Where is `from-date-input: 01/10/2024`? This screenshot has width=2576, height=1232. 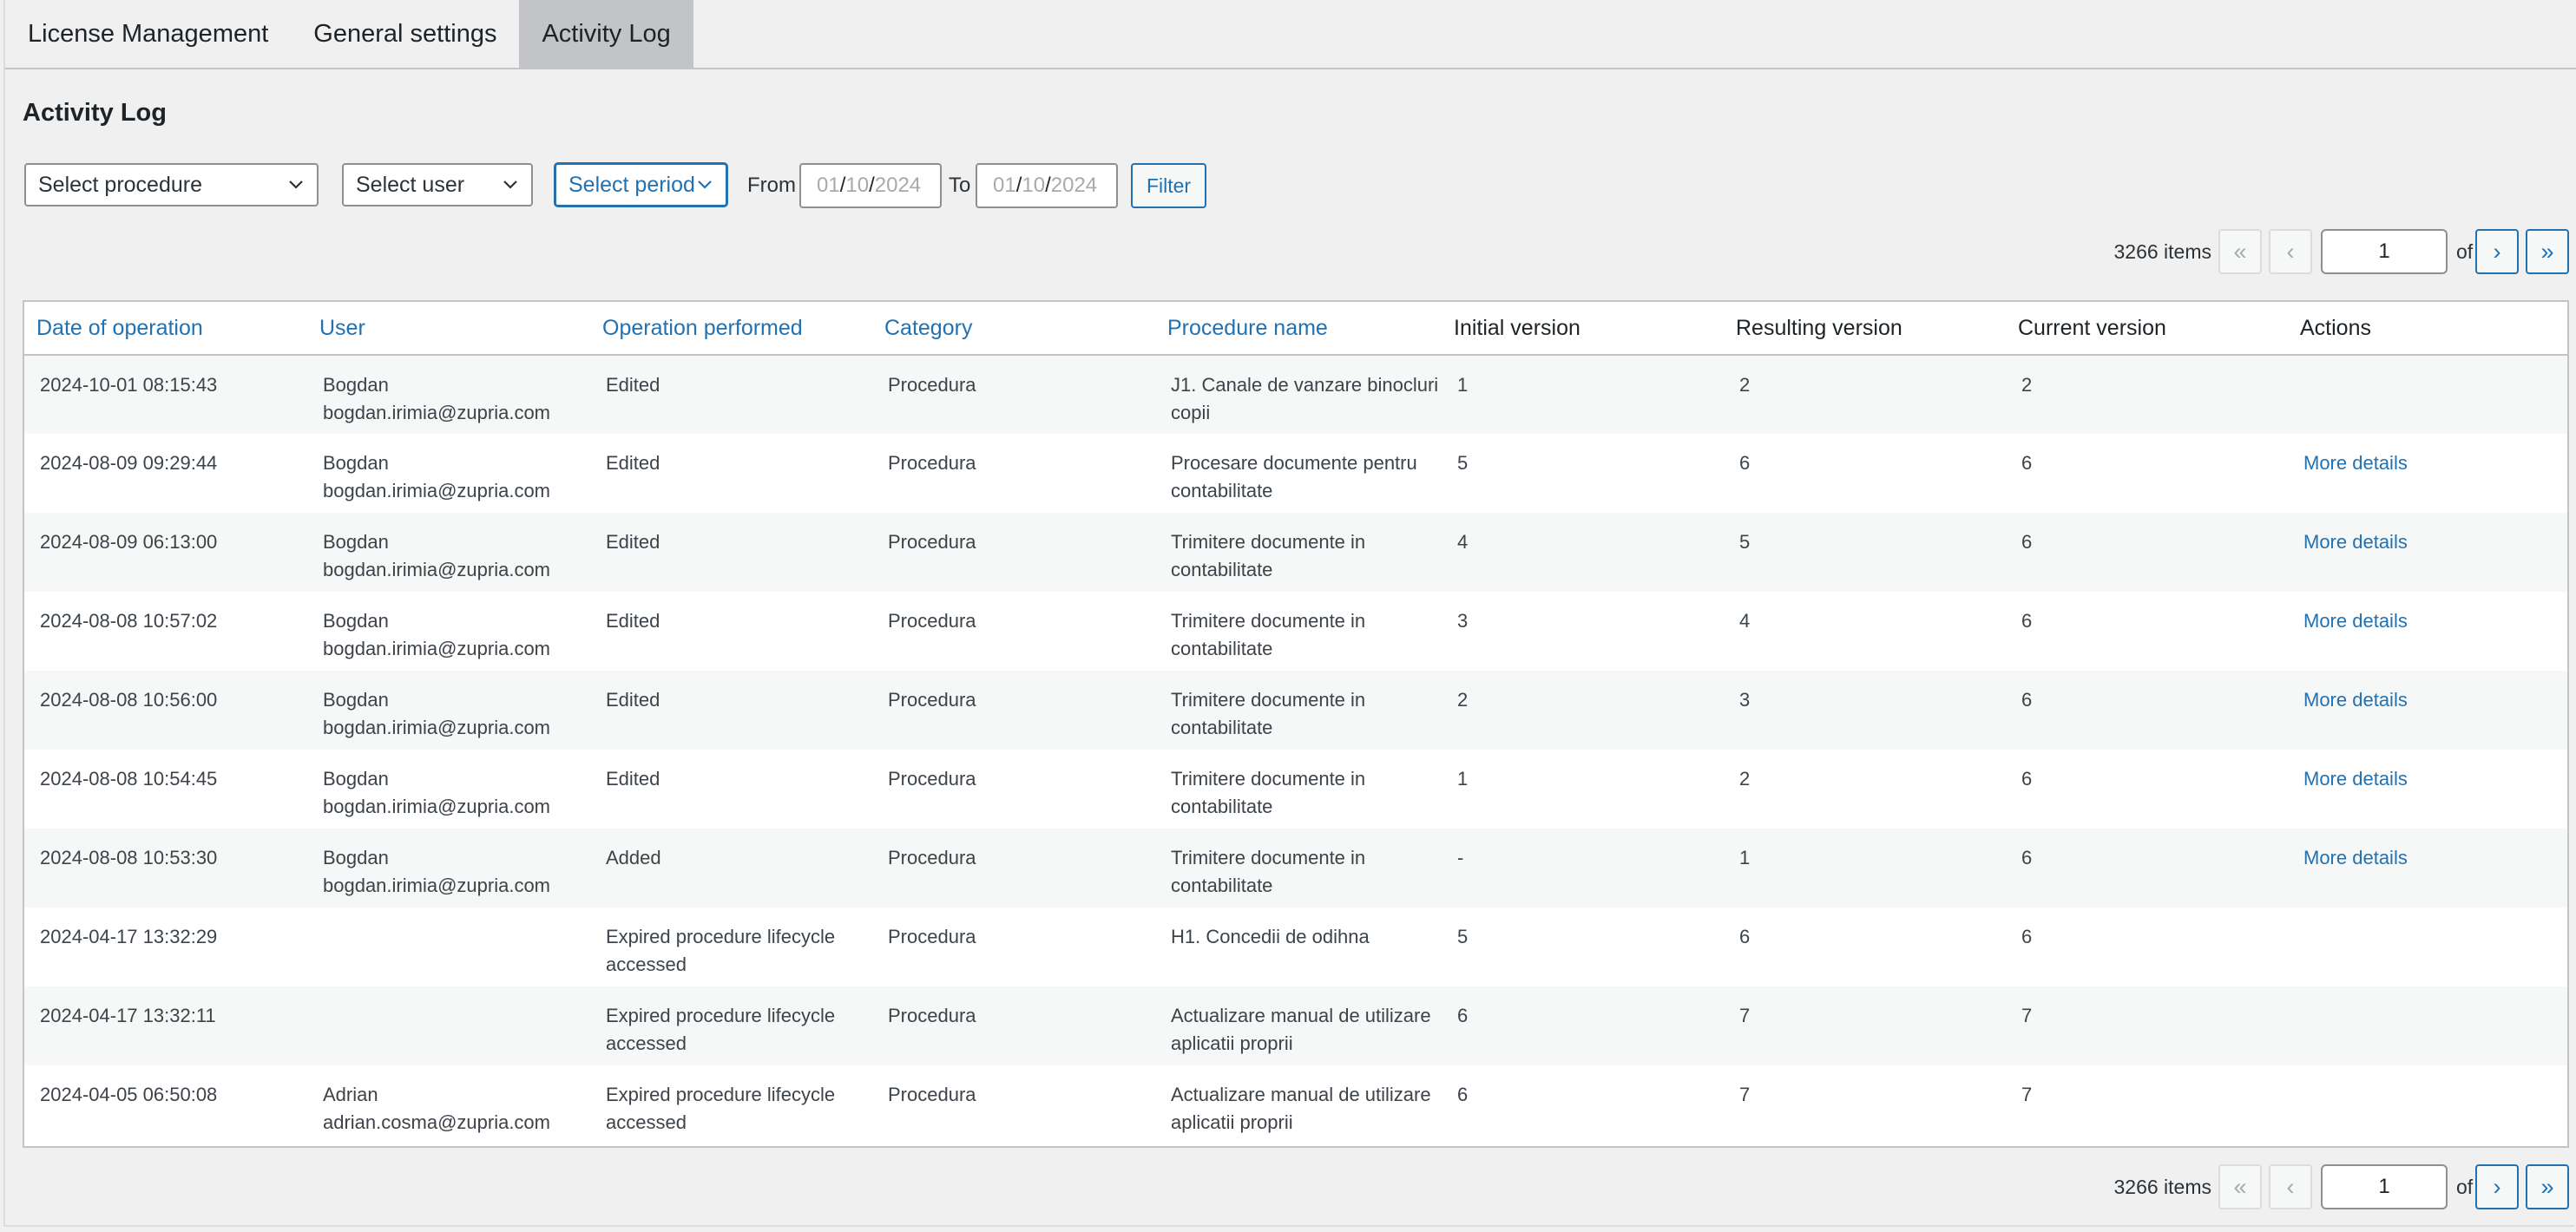
from-date-input: 01/10/2024 is located at coordinates (871, 185).